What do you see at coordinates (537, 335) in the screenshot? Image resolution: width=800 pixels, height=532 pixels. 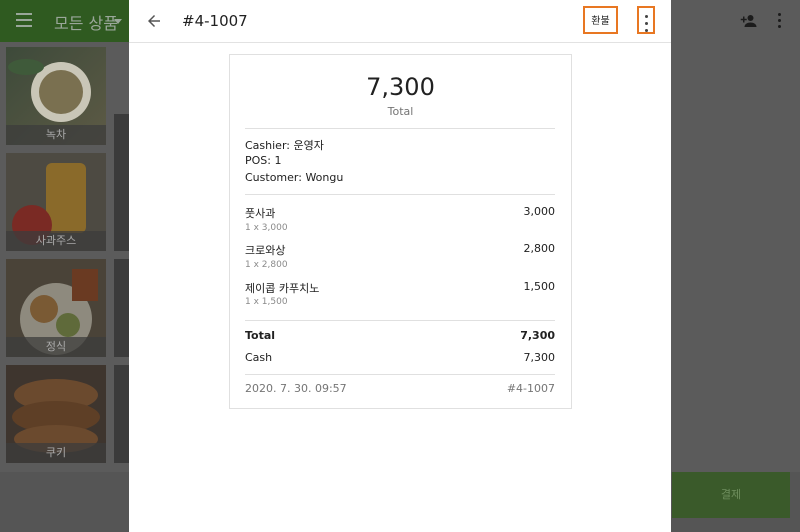 I see `total-value: 7,300` at bounding box center [537, 335].